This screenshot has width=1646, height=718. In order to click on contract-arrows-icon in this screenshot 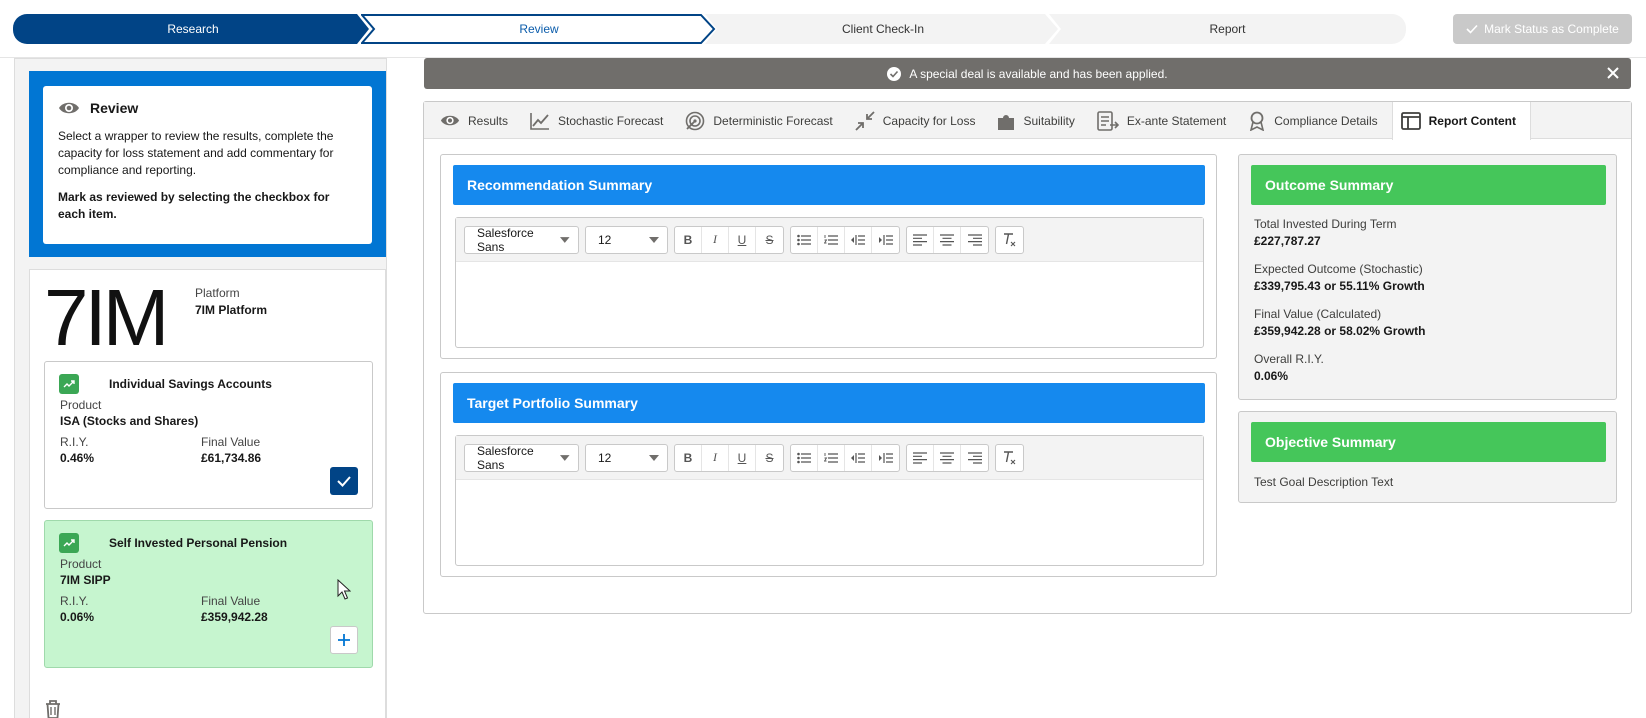, I will do `click(865, 120)`.